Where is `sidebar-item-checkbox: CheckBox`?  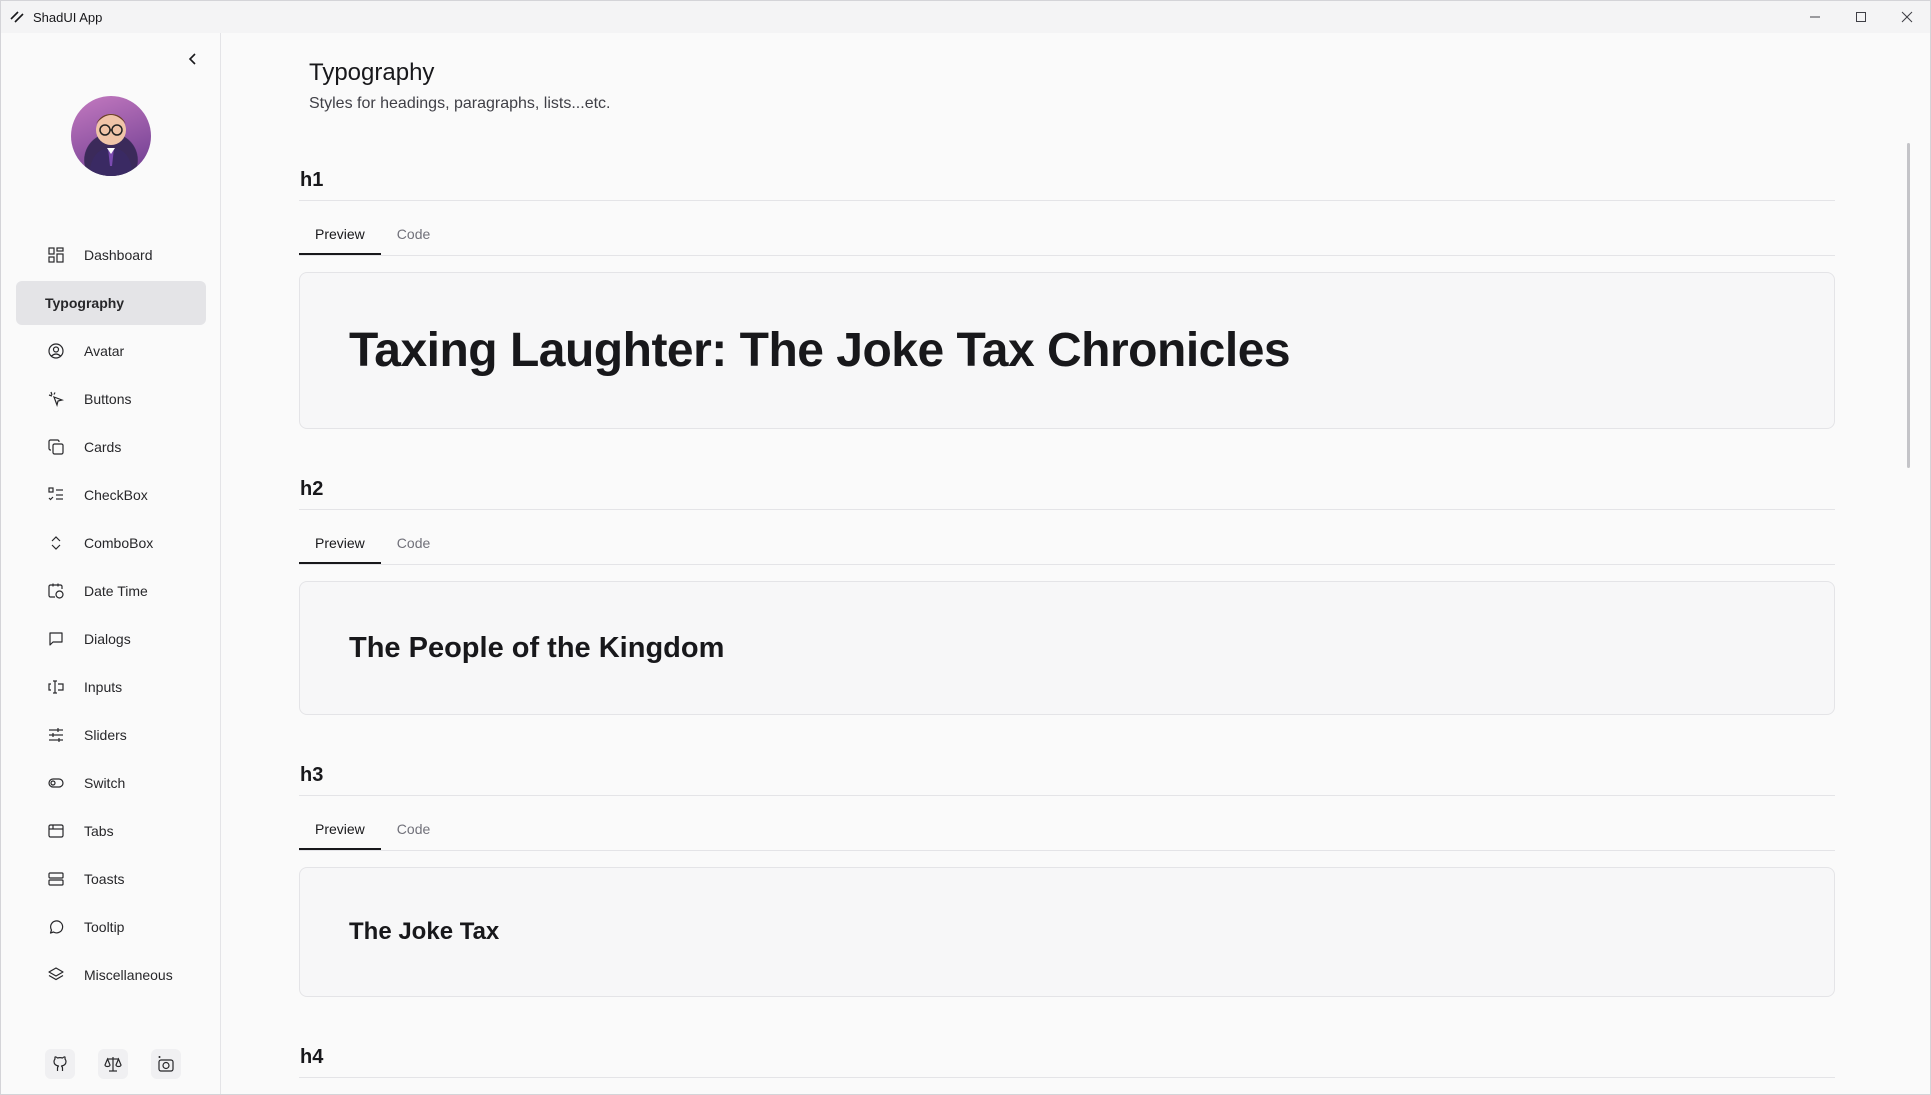
sidebar-item-checkbox: CheckBox is located at coordinates (111, 495).